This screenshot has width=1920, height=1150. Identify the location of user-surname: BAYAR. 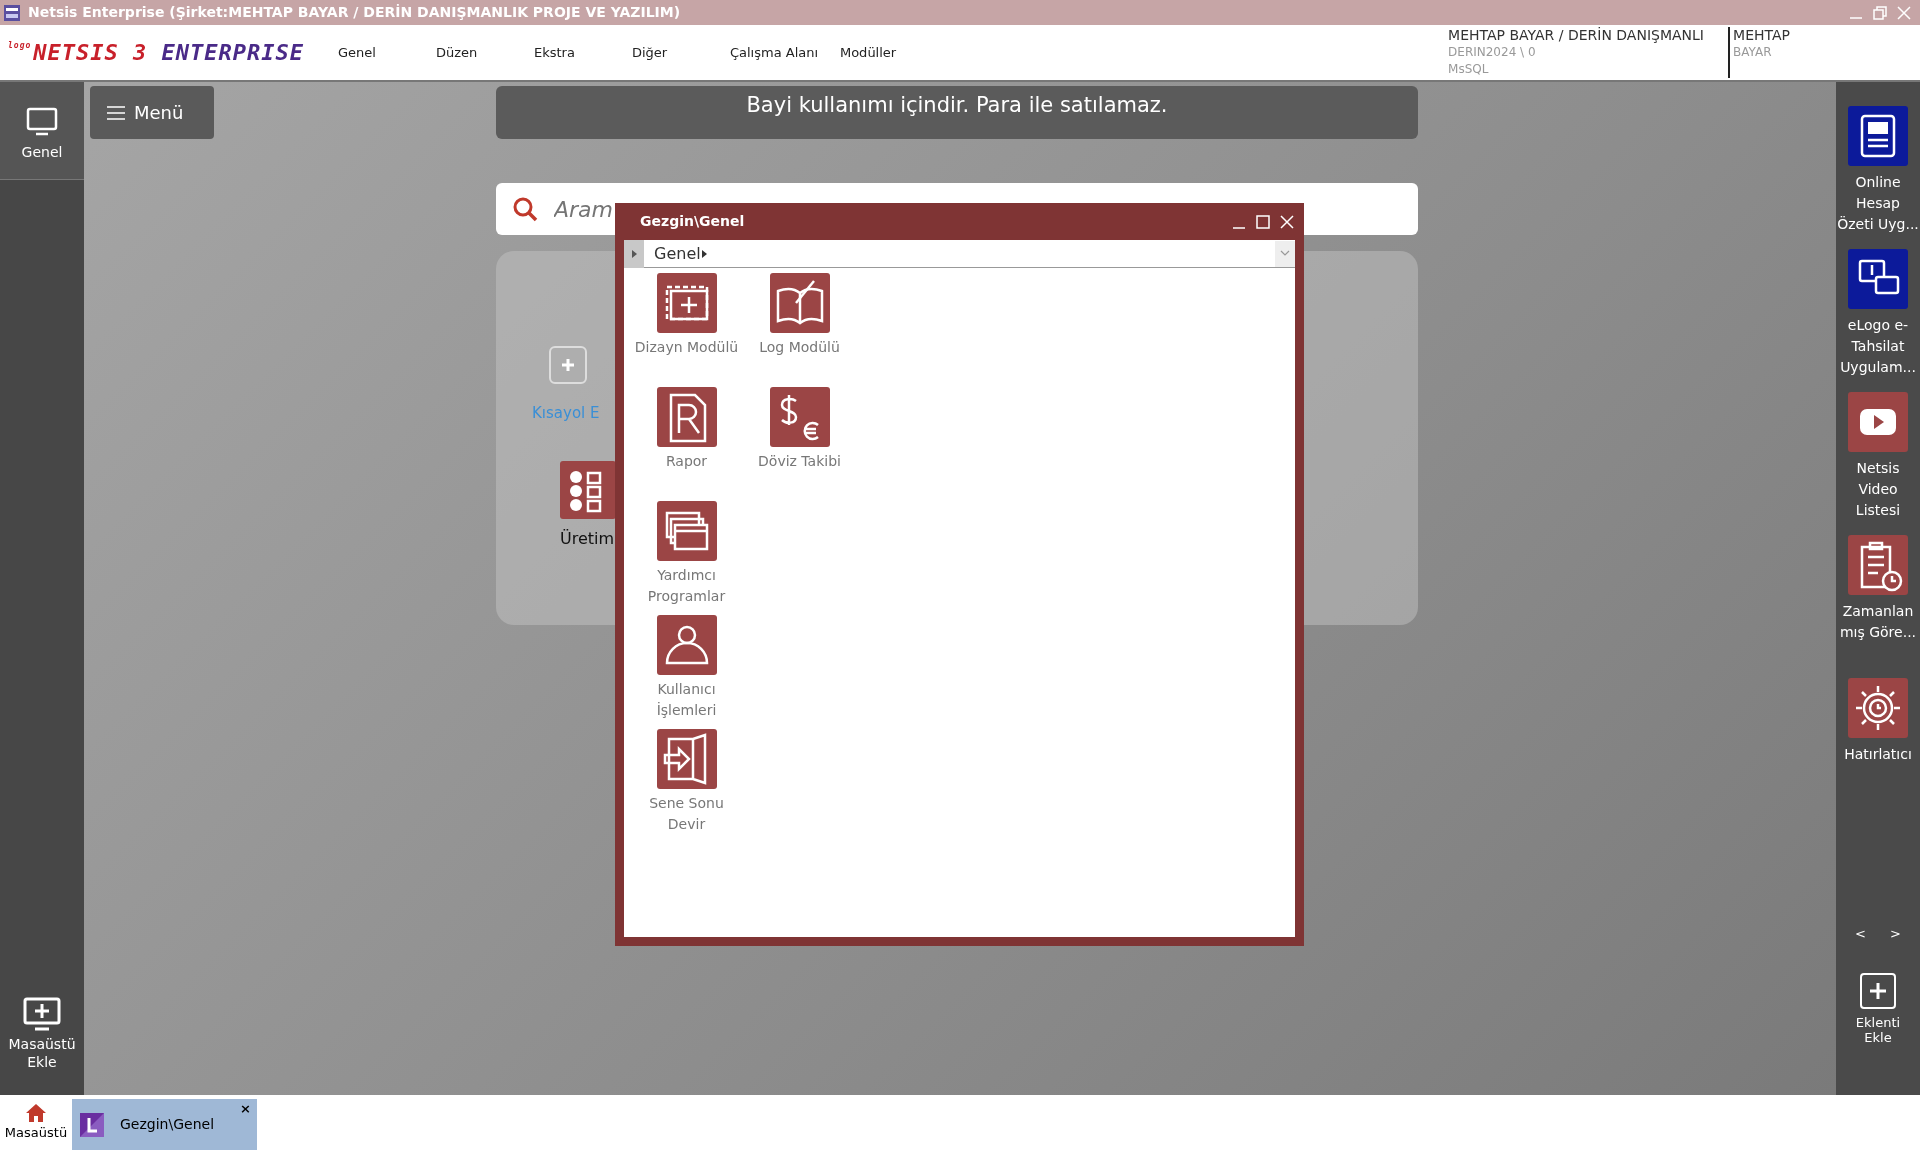
(1753, 52).